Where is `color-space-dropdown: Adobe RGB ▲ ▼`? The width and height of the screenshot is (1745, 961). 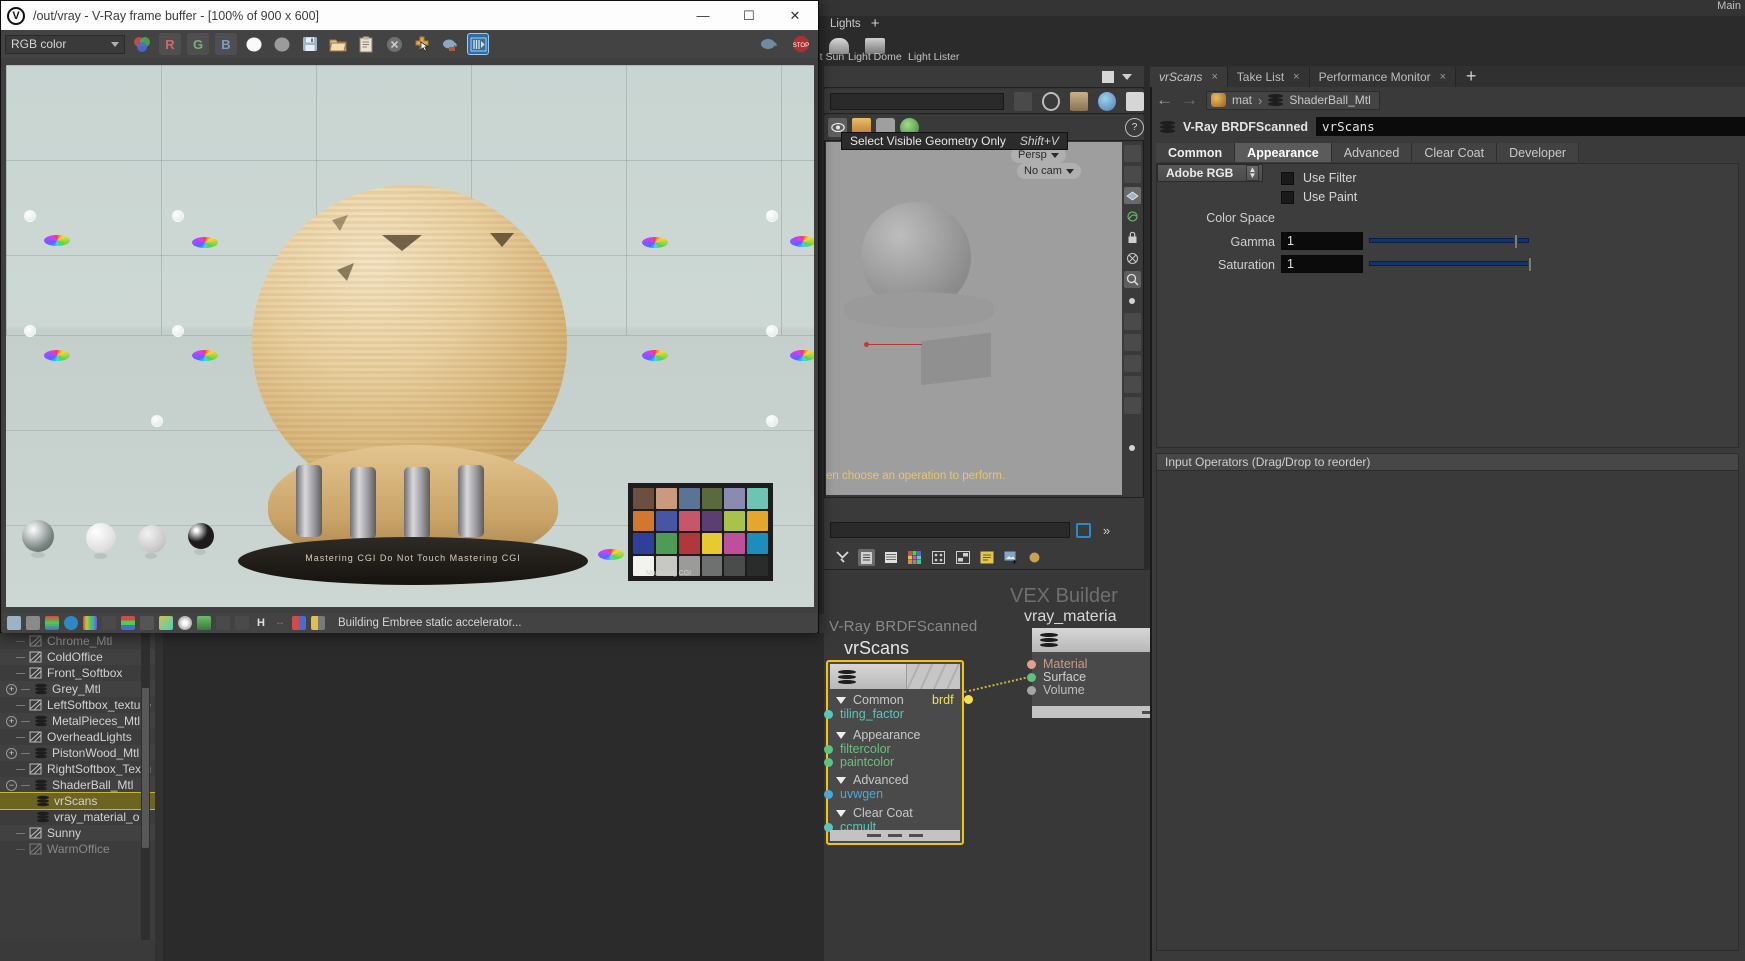
color-space-dropdown: Adobe RGB ▲ ▼ is located at coordinates (1210, 173).